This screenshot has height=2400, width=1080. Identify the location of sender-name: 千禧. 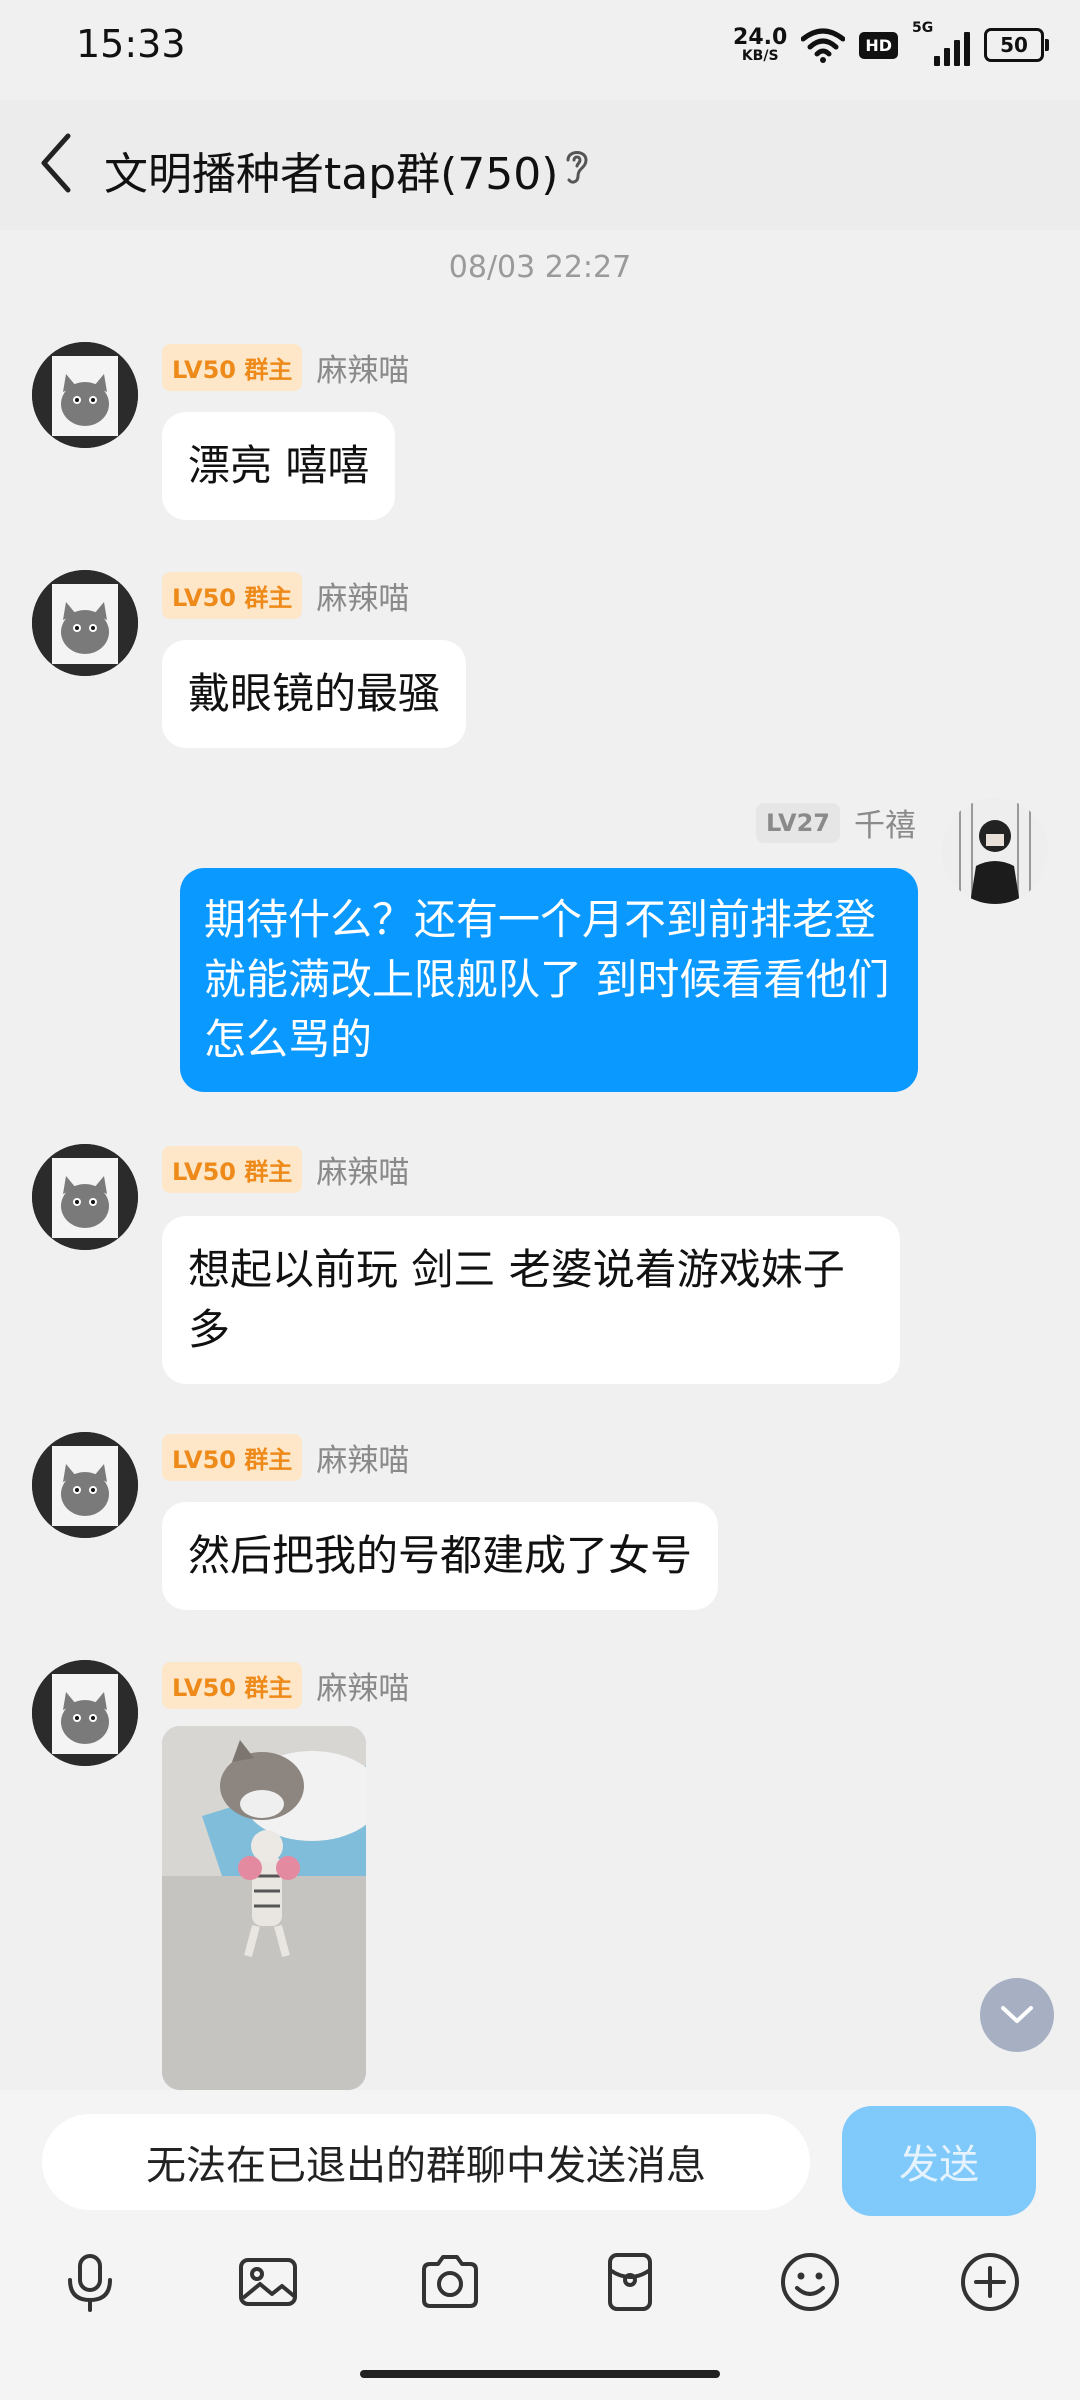
(885, 822).